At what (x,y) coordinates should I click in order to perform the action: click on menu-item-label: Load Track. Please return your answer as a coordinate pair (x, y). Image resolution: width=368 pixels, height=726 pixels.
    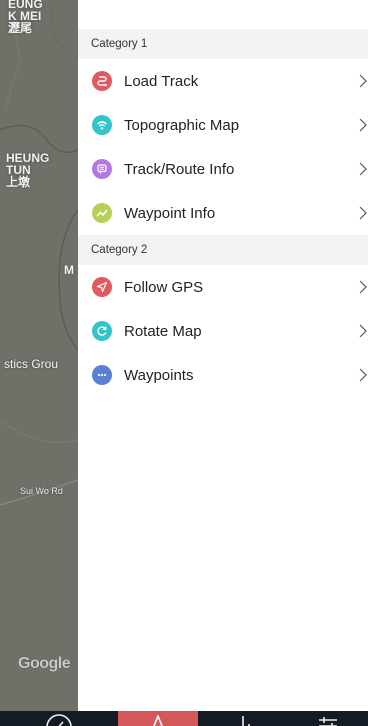
    Looking at the image, I should click on (161, 81).